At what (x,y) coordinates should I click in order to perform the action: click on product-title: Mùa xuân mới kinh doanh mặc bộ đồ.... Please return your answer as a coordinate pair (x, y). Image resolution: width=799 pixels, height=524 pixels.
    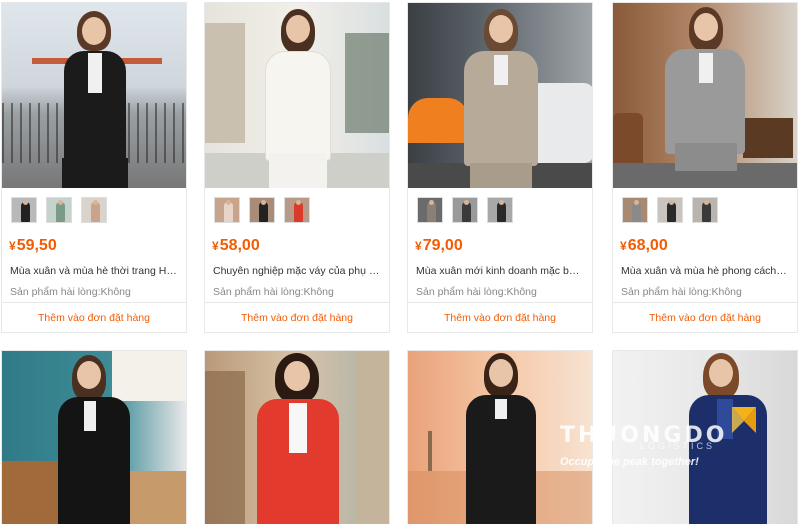
    Looking at the image, I should click on (500, 272).